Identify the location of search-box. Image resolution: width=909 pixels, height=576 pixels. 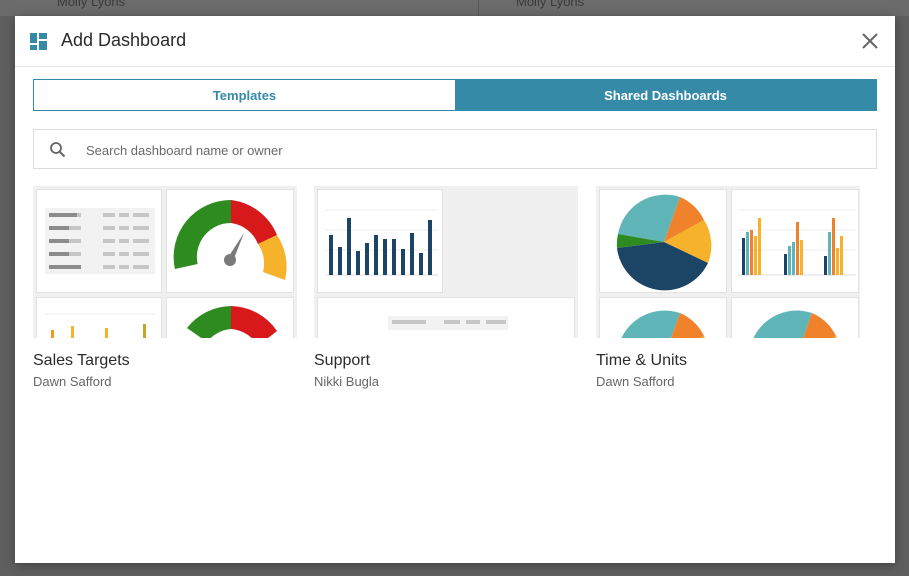
(455, 149).